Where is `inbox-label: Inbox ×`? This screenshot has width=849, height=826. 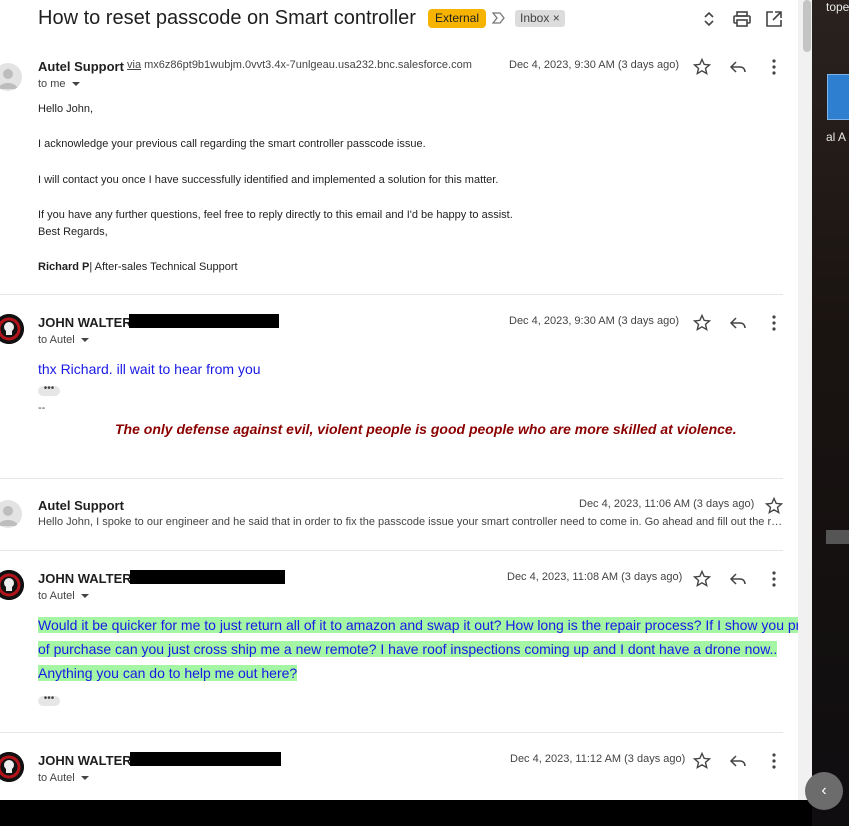 inbox-label: Inbox × is located at coordinates (540, 18).